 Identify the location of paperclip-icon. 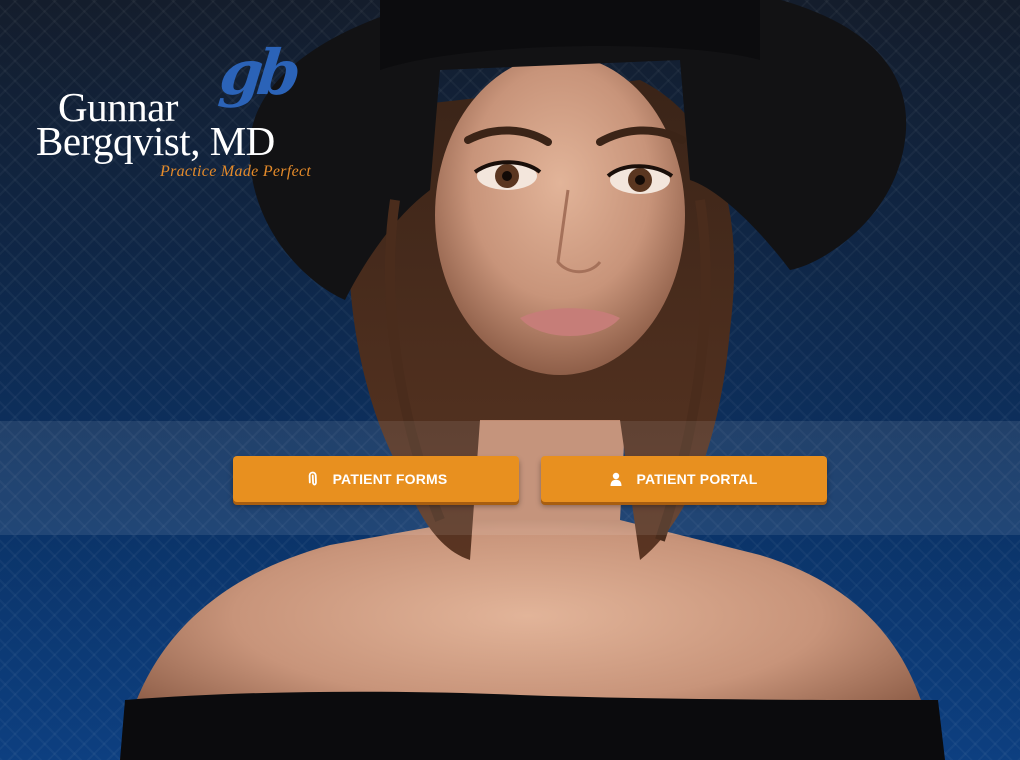
(312, 478).